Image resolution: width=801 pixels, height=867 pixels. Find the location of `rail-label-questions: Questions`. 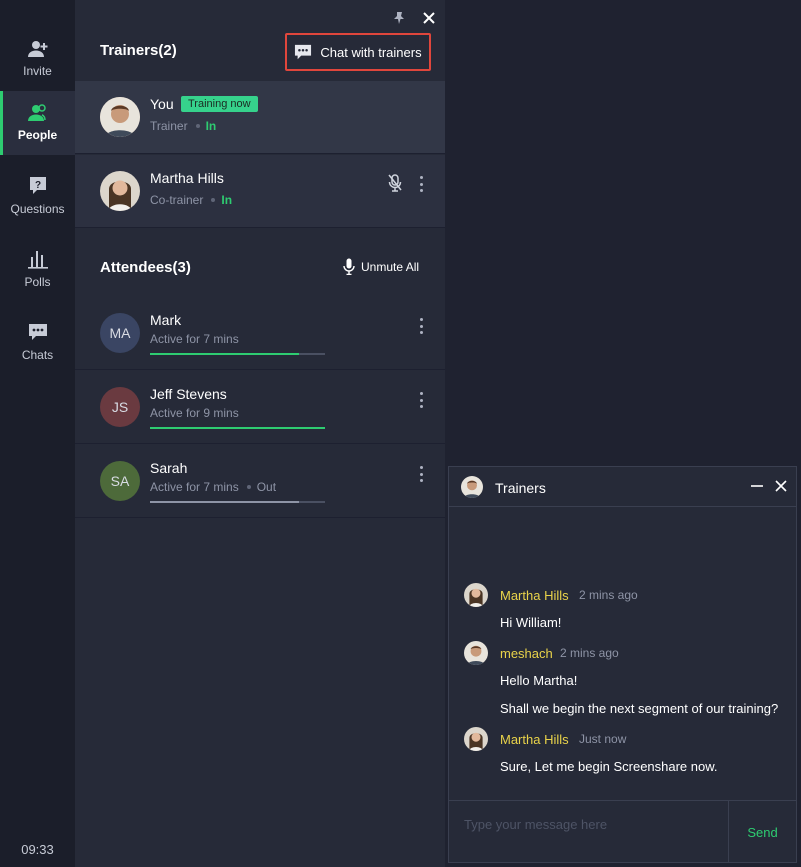

rail-label-questions: Questions is located at coordinates (37, 209).